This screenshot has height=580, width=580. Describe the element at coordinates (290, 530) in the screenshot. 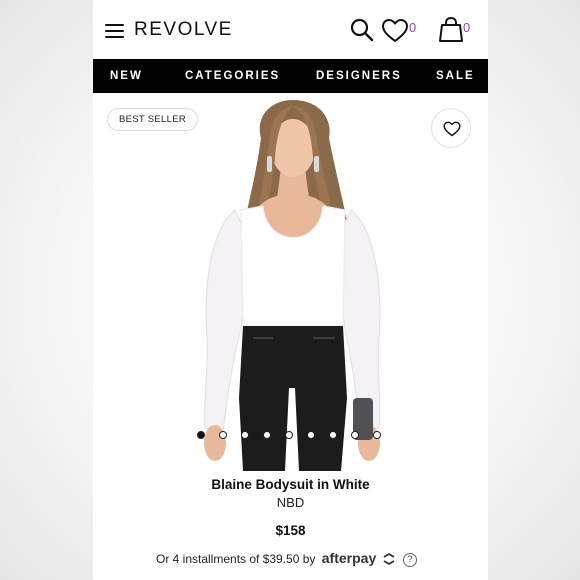

I see `product-price: $158` at that location.